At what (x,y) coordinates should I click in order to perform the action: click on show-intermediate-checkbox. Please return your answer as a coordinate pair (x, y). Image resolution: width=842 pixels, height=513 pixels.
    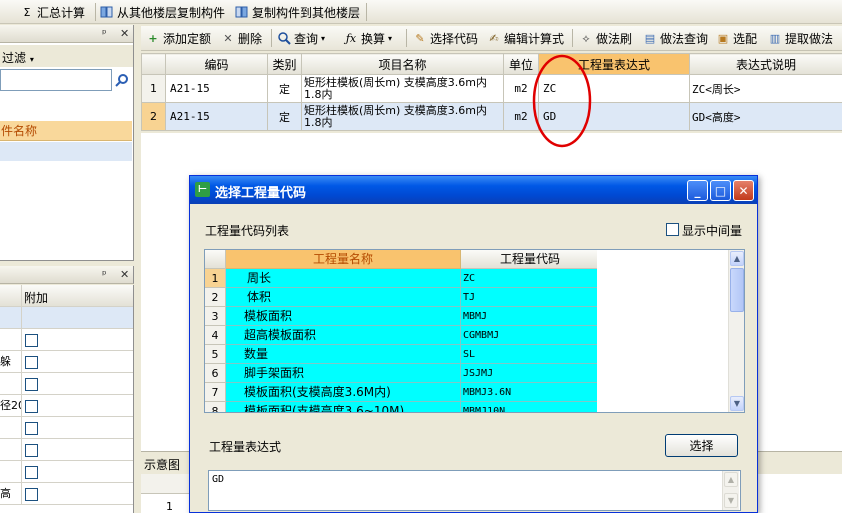
    Looking at the image, I should click on (672, 229).